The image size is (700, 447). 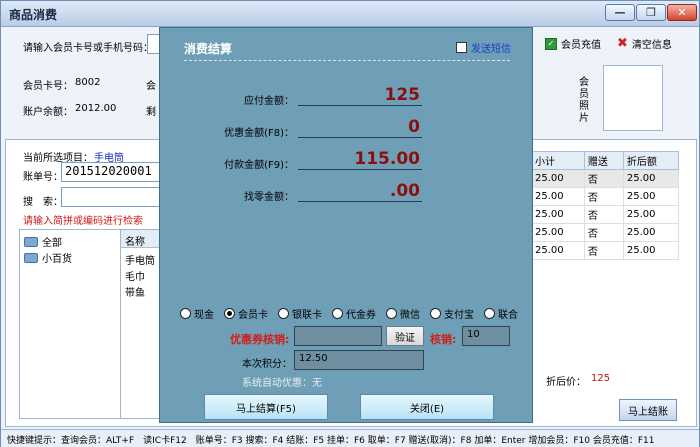 I want to click on discount-price-value: 125, so click(x=601, y=378).